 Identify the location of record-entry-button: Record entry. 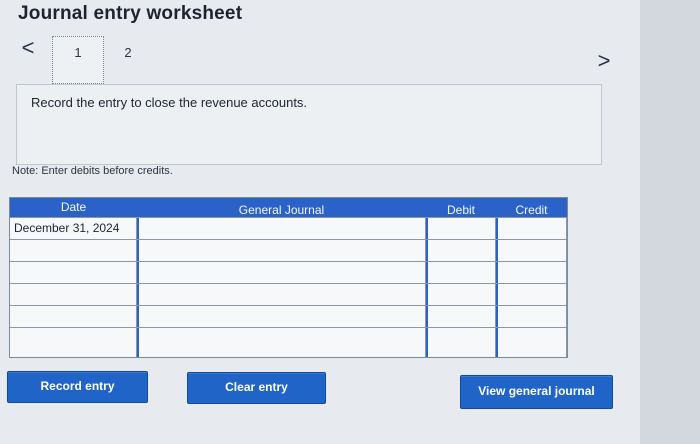
(77, 387).